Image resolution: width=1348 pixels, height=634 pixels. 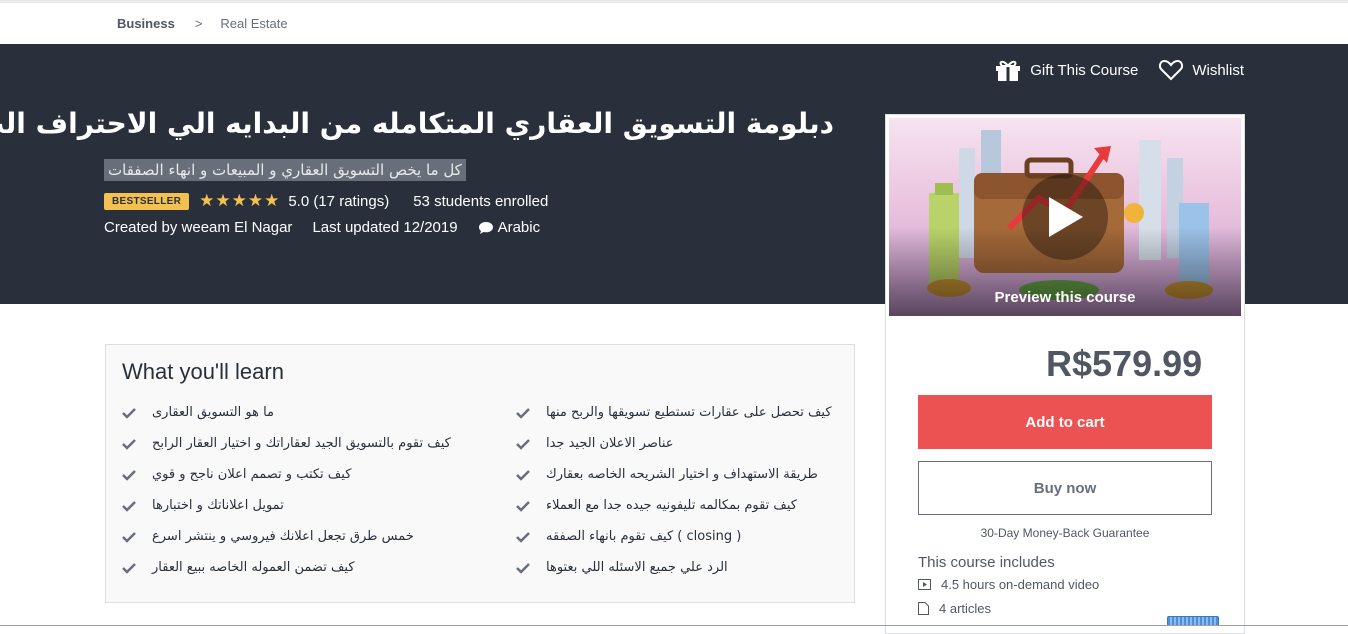 What do you see at coordinates (1084, 70) in the screenshot?
I see `gift-label: Gift This Course` at bounding box center [1084, 70].